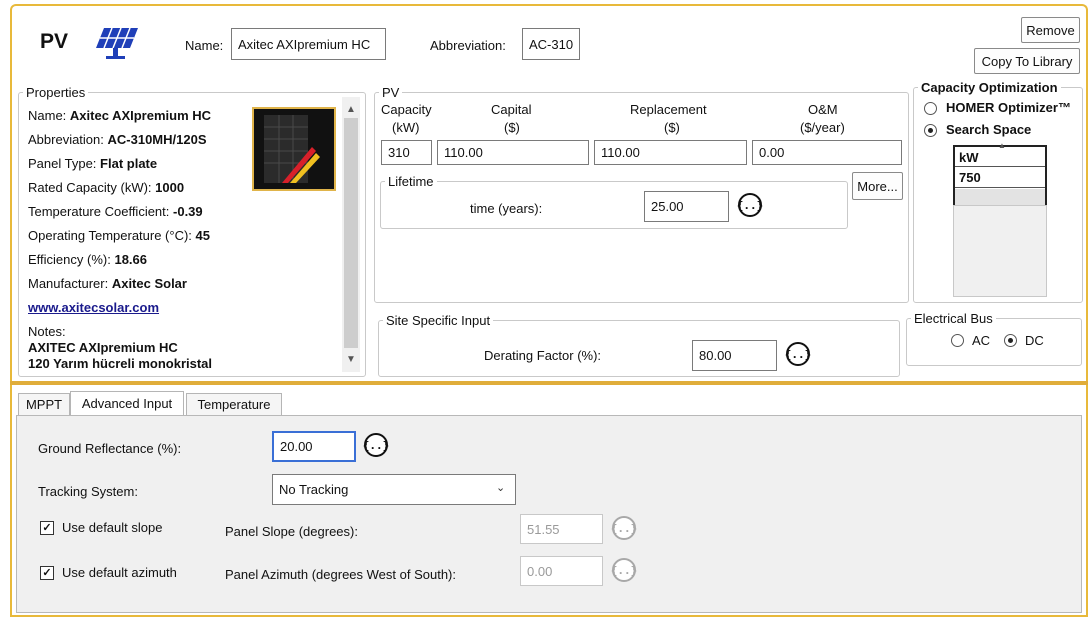 This screenshot has width=1092, height=619. I want to click on ground-reflectance-label: Ground Reflectance (%):, so click(110, 448).